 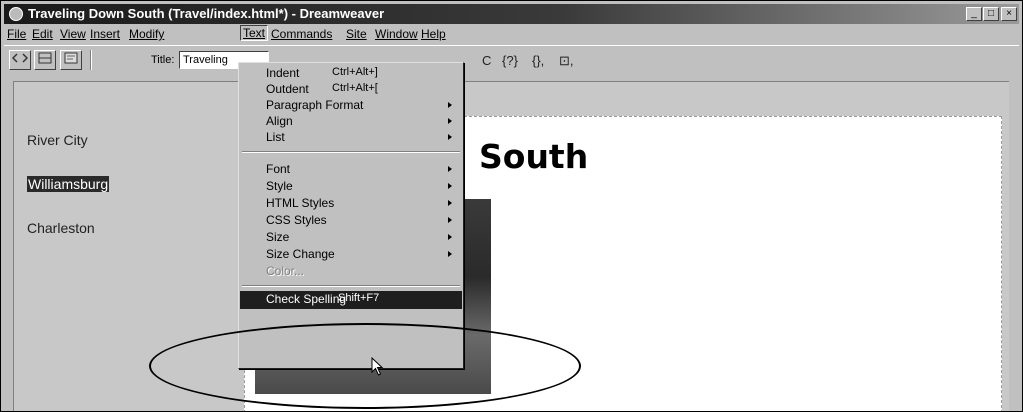 I want to click on menu-item-shortcut: Ctrl+Alt+[, so click(x=355, y=88).